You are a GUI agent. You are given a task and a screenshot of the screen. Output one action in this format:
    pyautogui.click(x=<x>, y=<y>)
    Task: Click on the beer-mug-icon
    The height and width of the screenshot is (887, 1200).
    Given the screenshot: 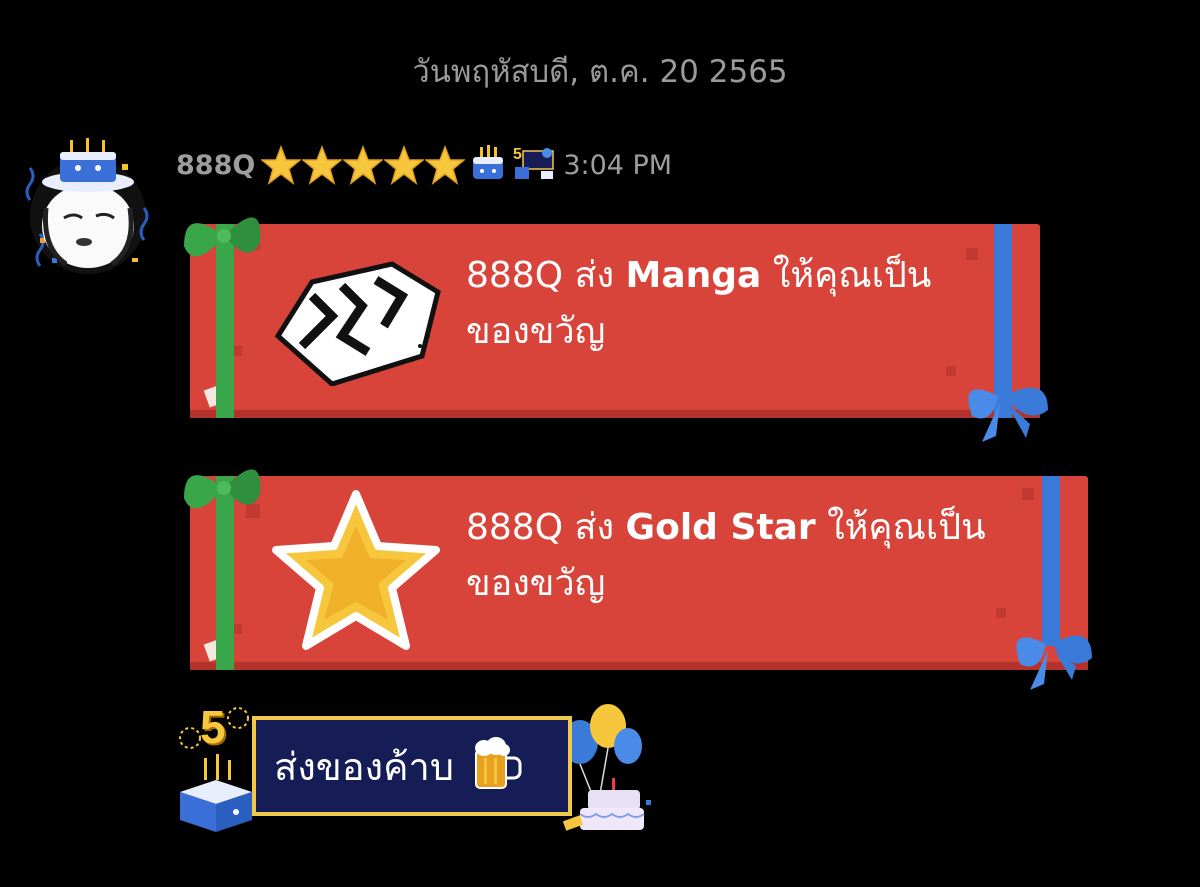 What is the action you would take?
    pyautogui.click(x=496, y=766)
    